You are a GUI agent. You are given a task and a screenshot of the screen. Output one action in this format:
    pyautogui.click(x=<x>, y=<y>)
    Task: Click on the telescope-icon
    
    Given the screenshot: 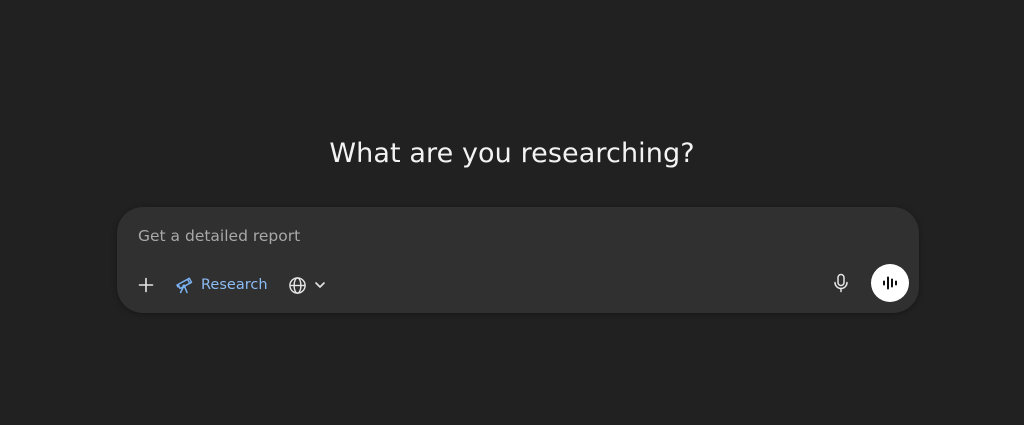 What is the action you would take?
    pyautogui.click(x=184, y=285)
    